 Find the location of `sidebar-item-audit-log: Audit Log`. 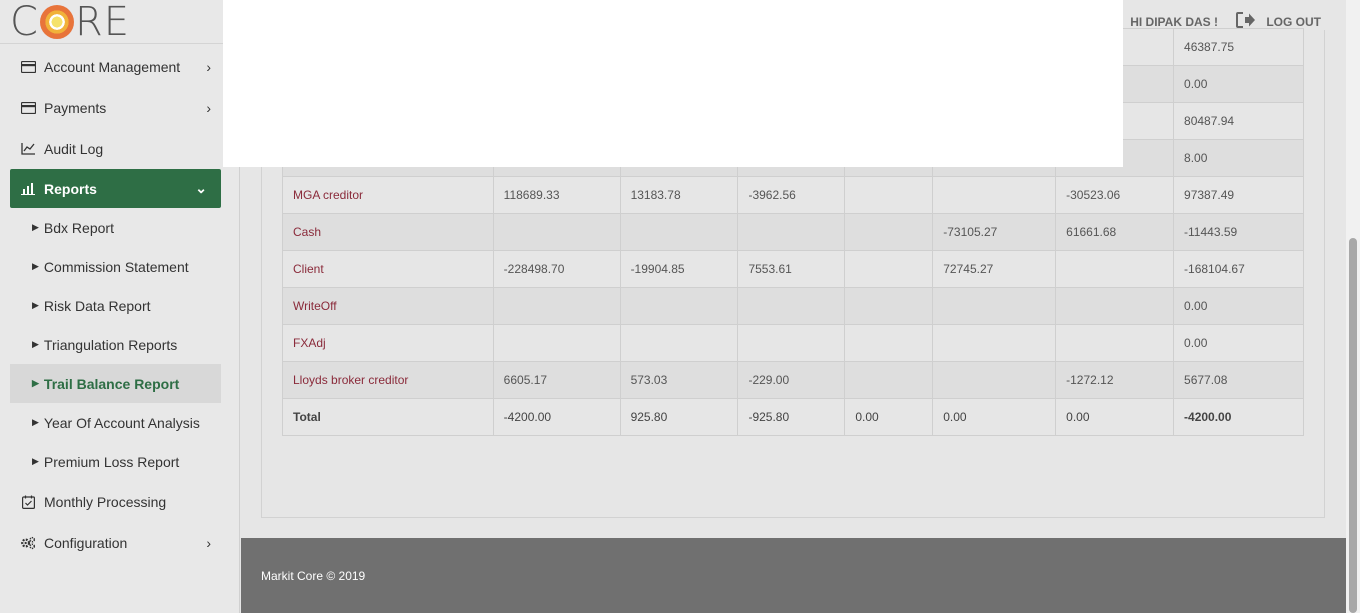

sidebar-item-audit-log: Audit Log is located at coordinates (119, 148).